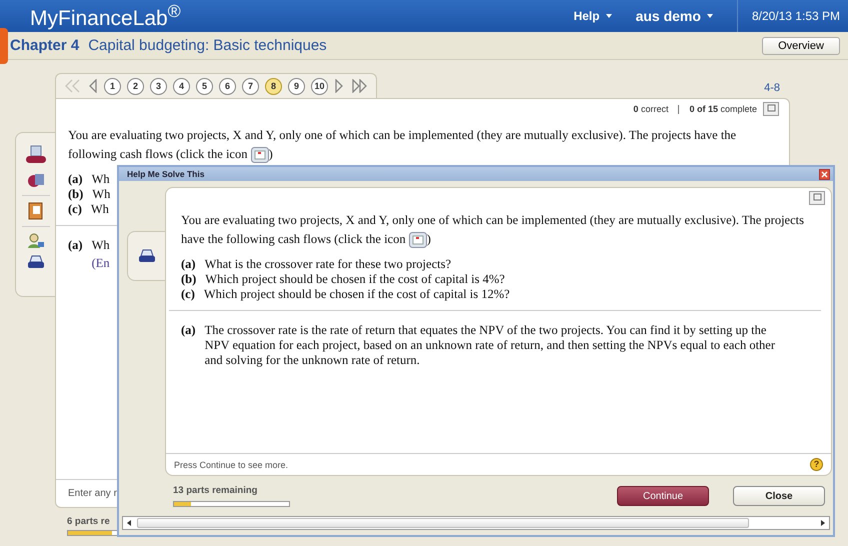 This screenshot has height=546, width=848. What do you see at coordinates (357, 294) in the screenshot?
I see `part-text: Which project should be chosen if the cost of capital is 12%?` at bounding box center [357, 294].